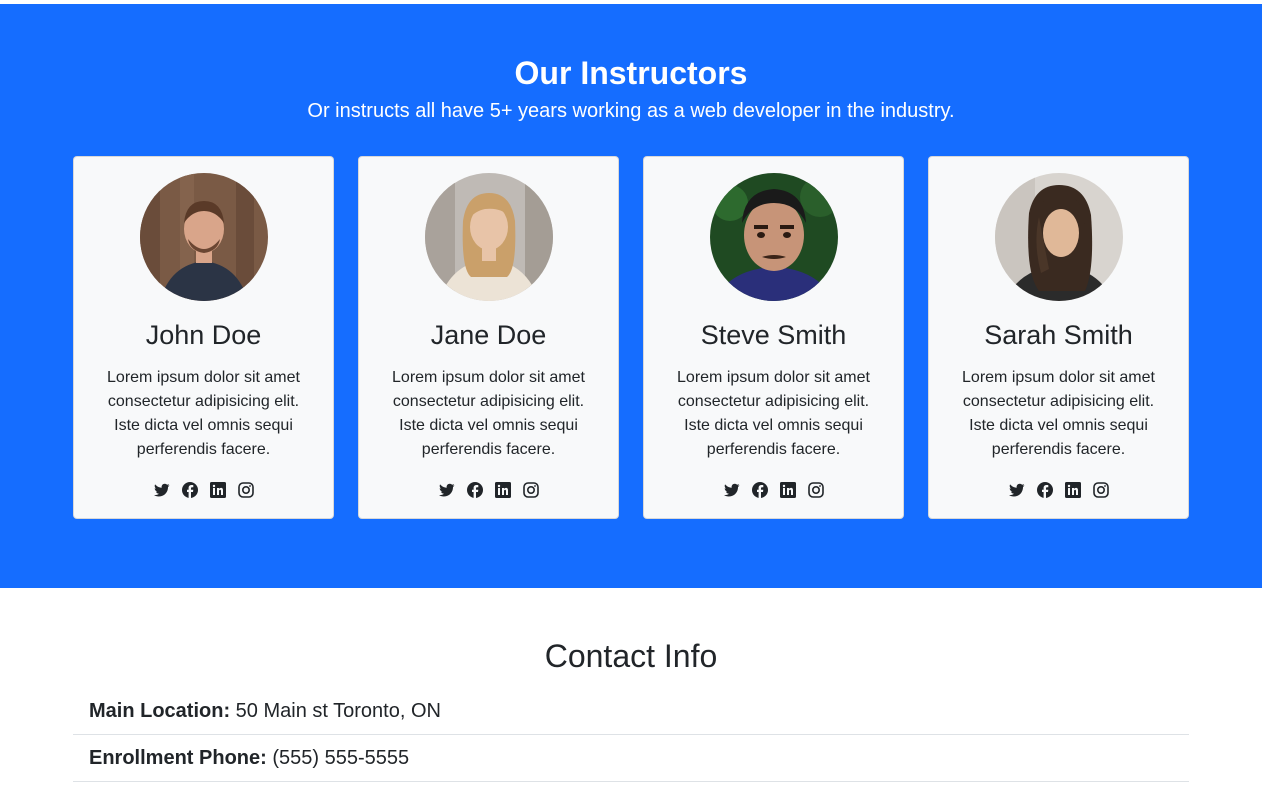  I want to click on contact-heading: Contact Info, so click(631, 656).